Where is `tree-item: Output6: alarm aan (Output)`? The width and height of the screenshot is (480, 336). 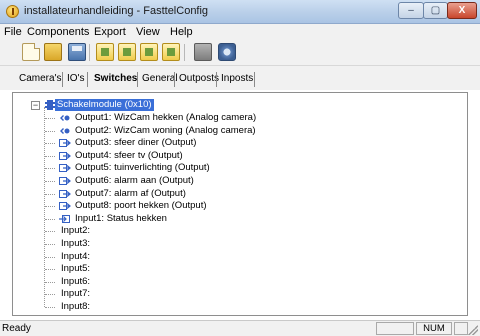
tree-item: Output6: alarm aan (Output) is located at coordinates (233, 181).